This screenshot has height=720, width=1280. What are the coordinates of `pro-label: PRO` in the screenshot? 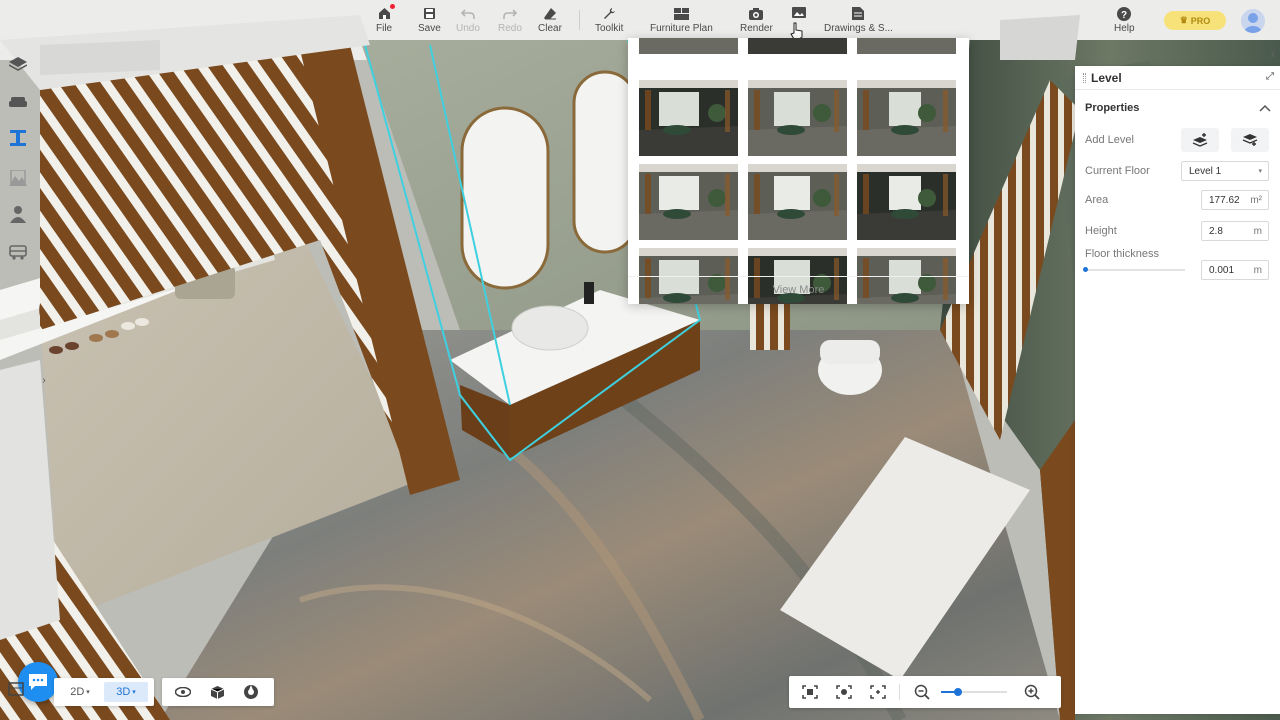 It's located at (1200, 20).